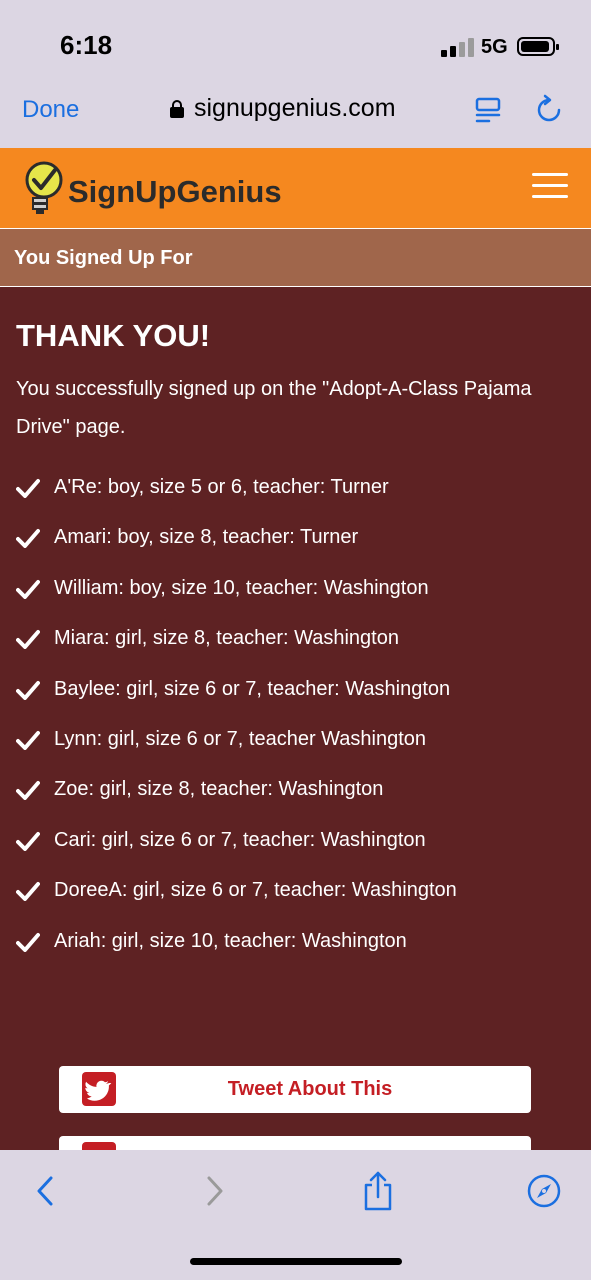 Image resolution: width=591 pixels, height=1280 pixels. Describe the element at coordinates (494, 47) in the screenshot. I see `network-label: 5G` at that location.